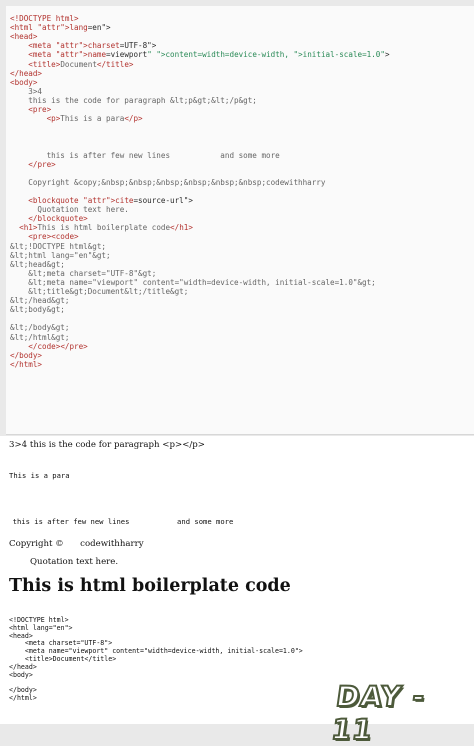 The height and width of the screenshot is (746, 474). I want to click on code-line: </code></pre>, so click(58, 346).